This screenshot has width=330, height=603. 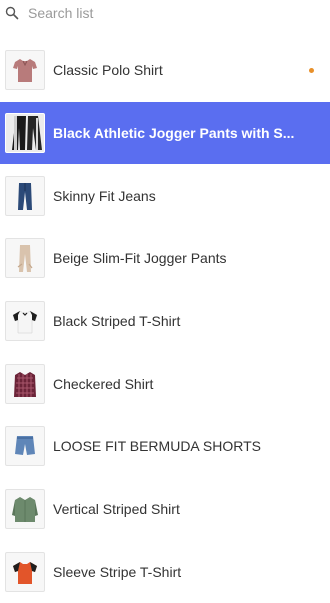 I want to click on search-bar, so click(x=165, y=15).